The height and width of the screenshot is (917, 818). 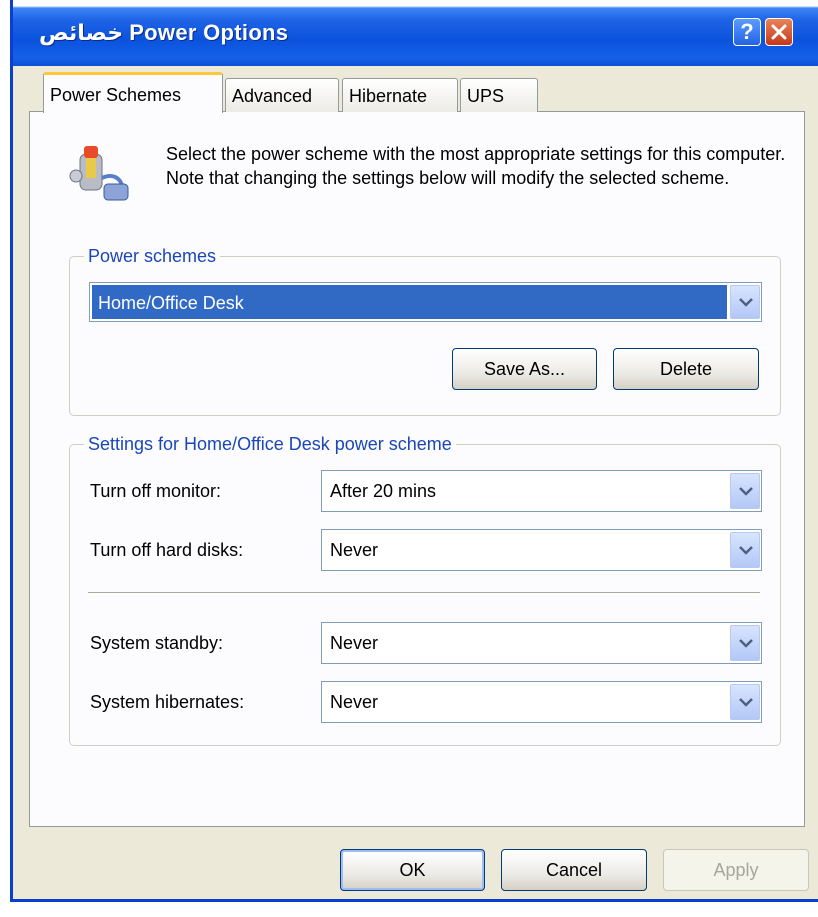 What do you see at coordinates (167, 550) in the screenshot?
I see `turn-off-hard-disks-label: Turn off hard disks:` at bounding box center [167, 550].